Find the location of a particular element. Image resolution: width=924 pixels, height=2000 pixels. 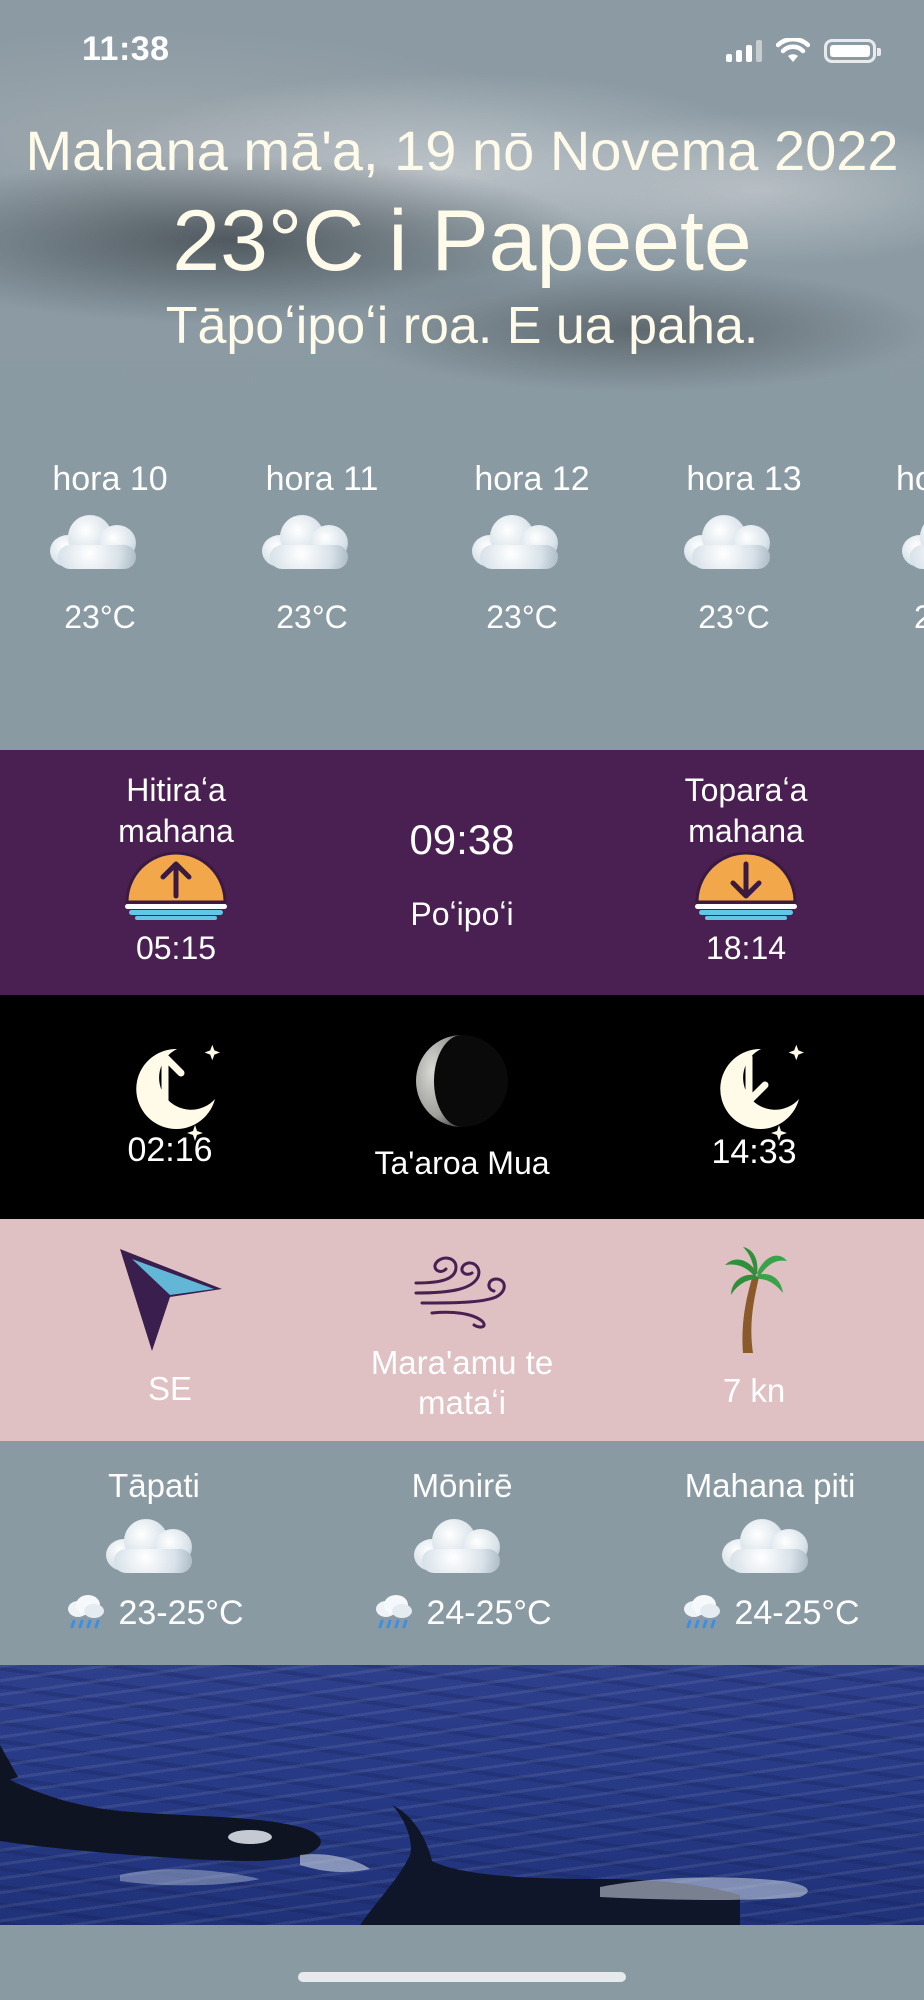

wind-direction: SE is located at coordinates (170, 1327).